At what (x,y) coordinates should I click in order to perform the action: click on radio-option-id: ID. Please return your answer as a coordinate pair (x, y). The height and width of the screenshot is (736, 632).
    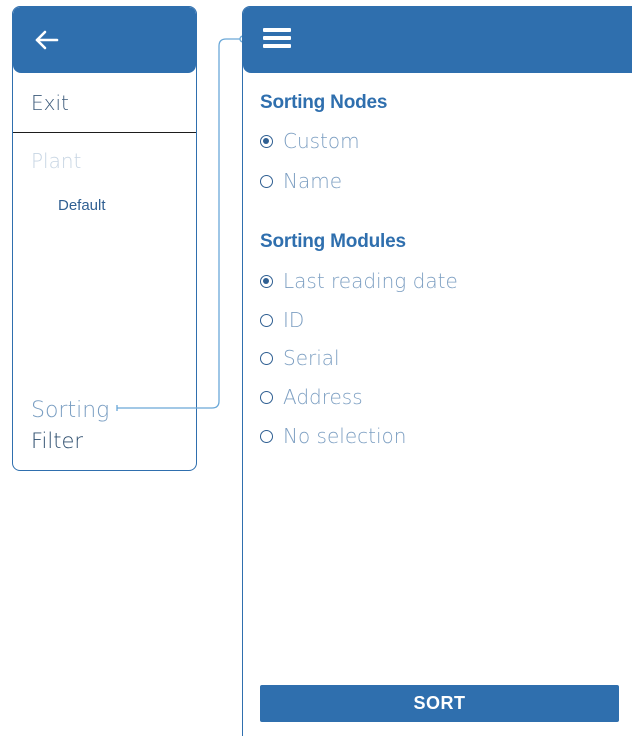
    Looking at the image, I should click on (282, 320).